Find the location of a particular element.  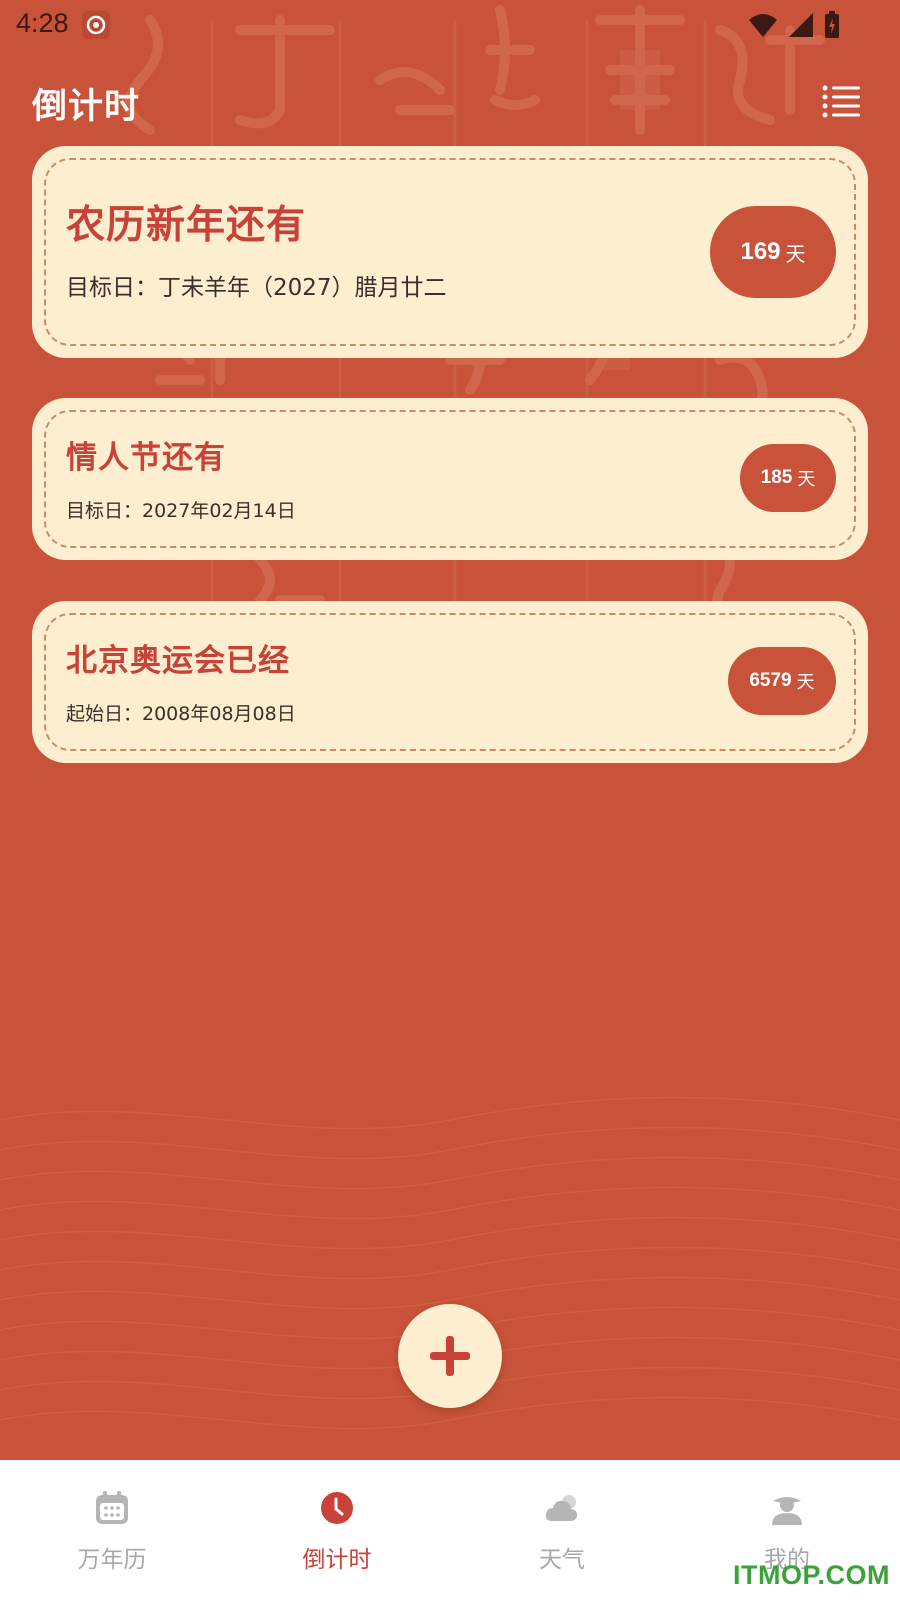

status-icons is located at coordinates (794, 25).